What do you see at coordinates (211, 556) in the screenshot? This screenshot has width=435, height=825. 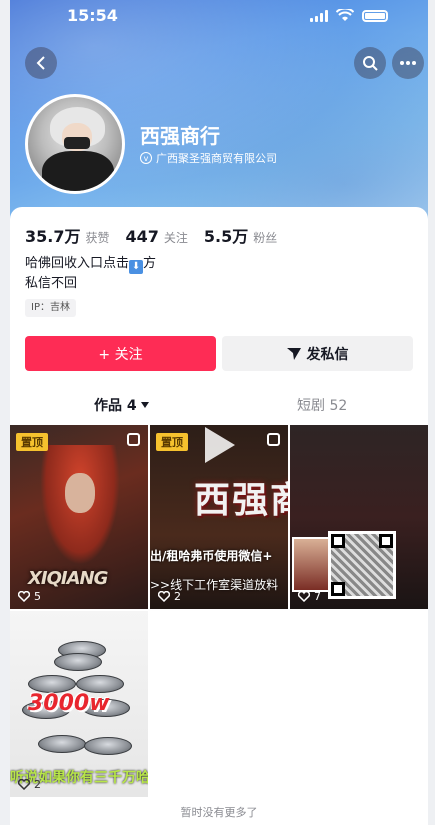 I see `thumbnail-subline: 出/租哈弗币使用微信+` at bounding box center [211, 556].